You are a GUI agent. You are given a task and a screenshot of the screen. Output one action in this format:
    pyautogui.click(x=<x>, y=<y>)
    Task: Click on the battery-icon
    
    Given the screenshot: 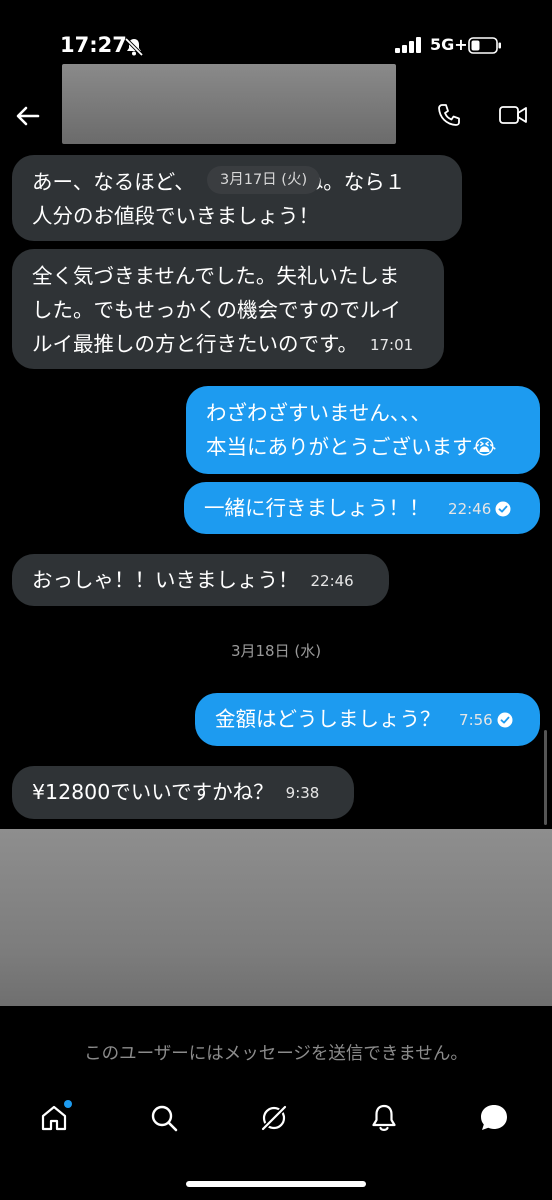 What is the action you would take?
    pyautogui.click(x=484, y=45)
    